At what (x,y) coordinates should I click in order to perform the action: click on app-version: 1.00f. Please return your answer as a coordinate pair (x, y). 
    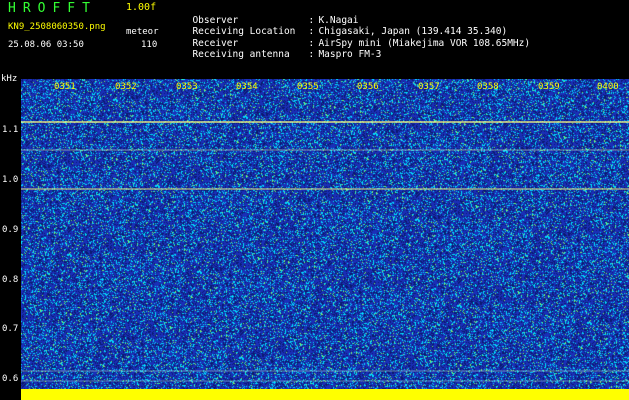
    Looking at the image, I should click on (141, 7).